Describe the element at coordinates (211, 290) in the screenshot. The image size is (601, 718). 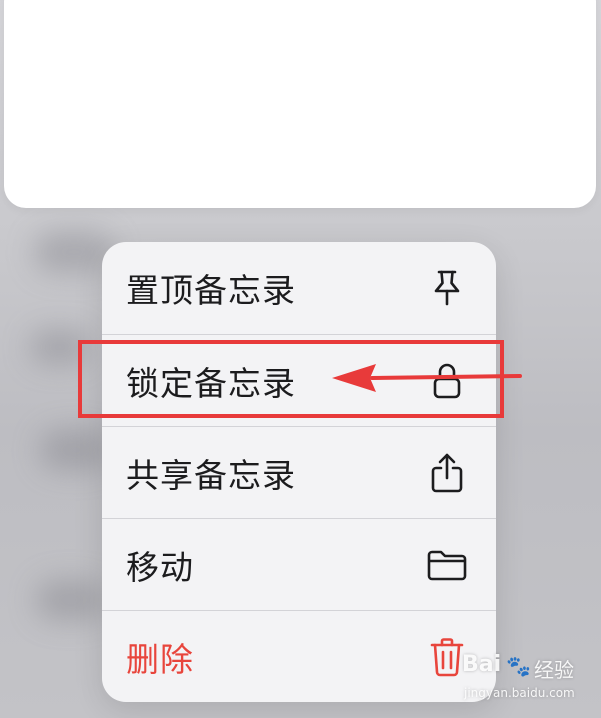
I see `menu-item-label: 置顶备忘录` at that location.